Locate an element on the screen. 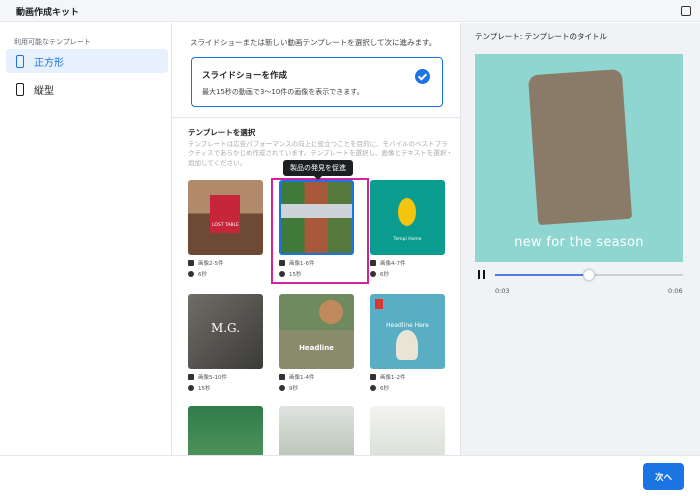 The image size is (700, 496). progress-slider is located at coordinates (589, 275).